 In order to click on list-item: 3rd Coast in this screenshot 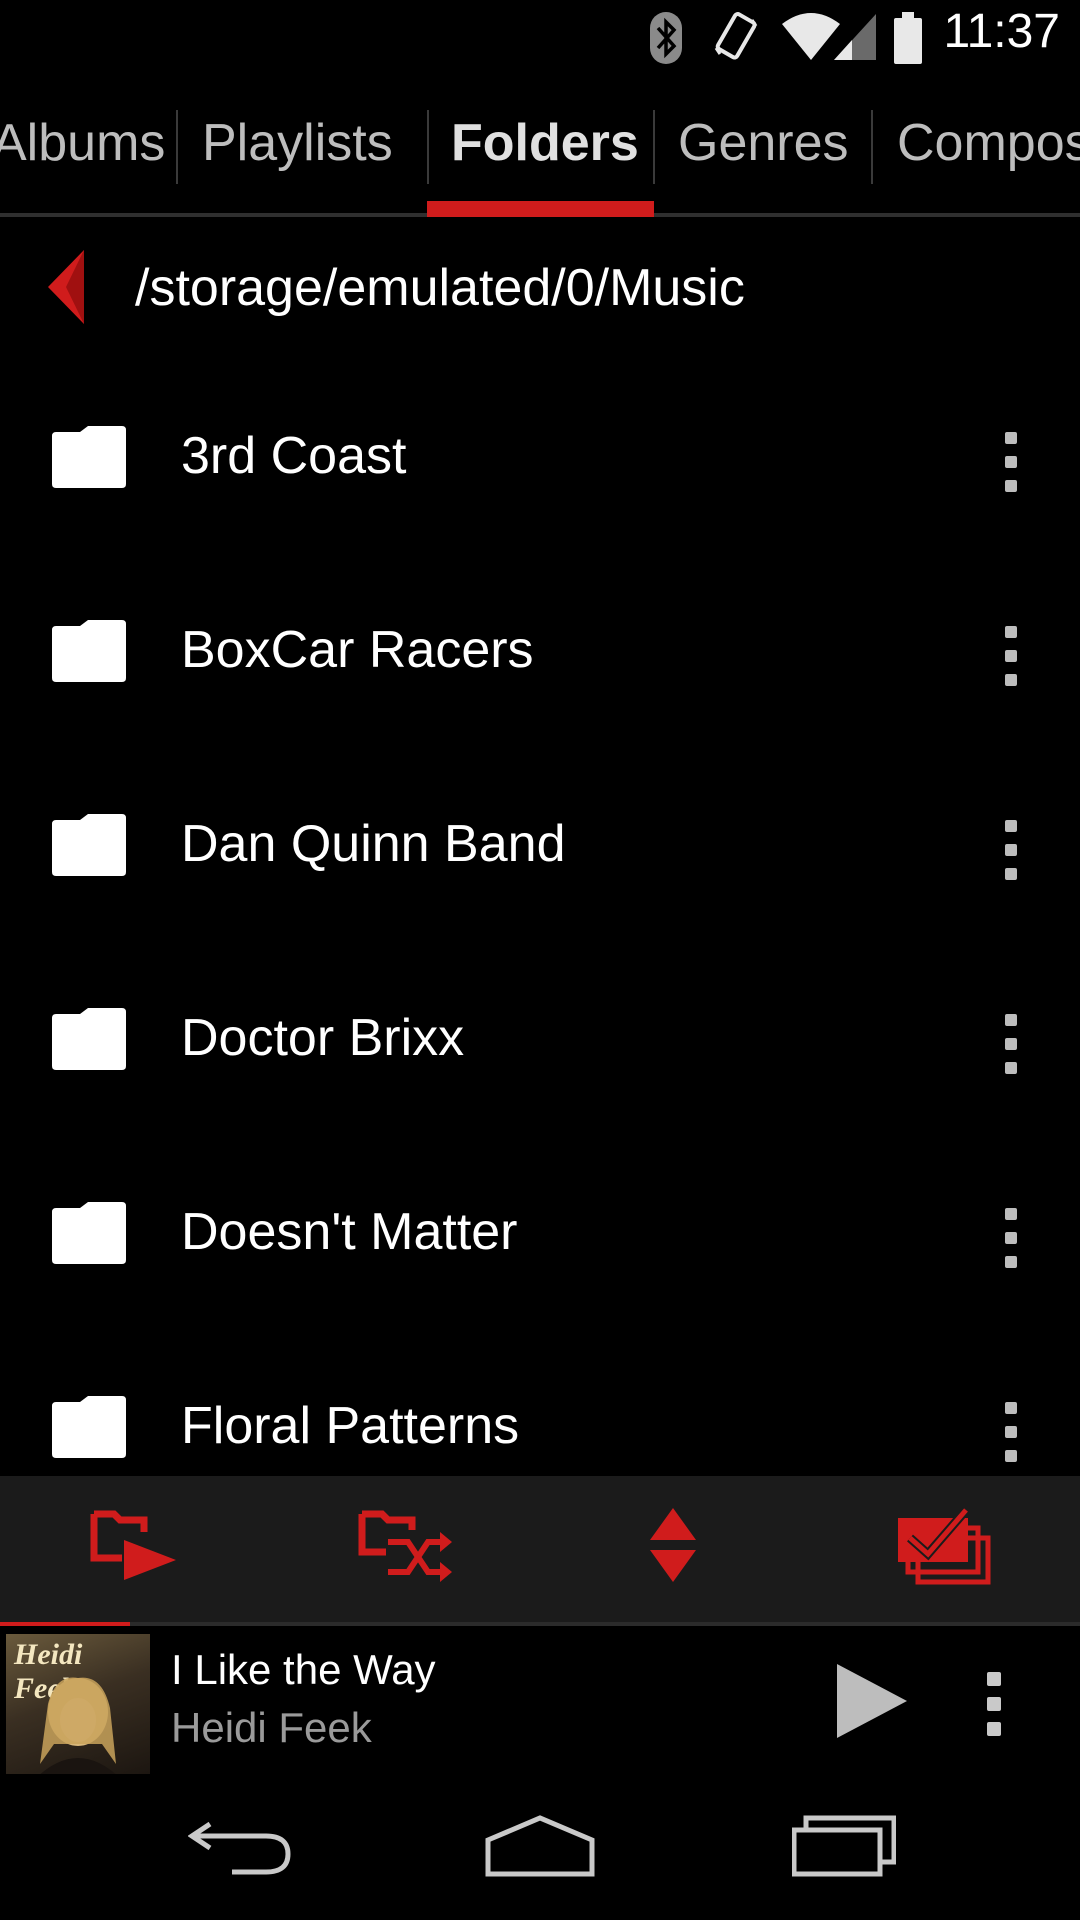, I will do `click(540, 459)`.